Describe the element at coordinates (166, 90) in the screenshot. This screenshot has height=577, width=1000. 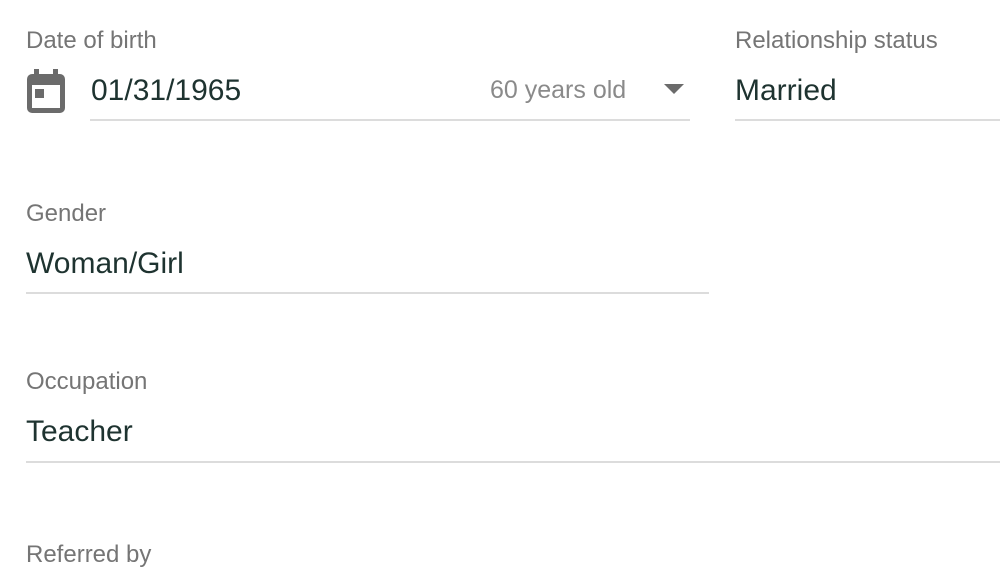
I see `date-of-birth-value: 01/31/1965` at that location.